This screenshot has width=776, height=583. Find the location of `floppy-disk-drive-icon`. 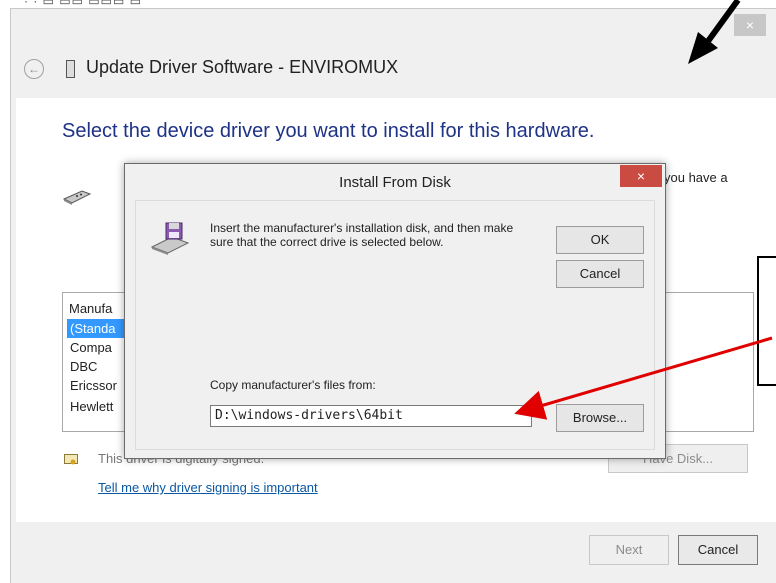

floppy-disk-drive-icon is located at coordinates (170, 238).